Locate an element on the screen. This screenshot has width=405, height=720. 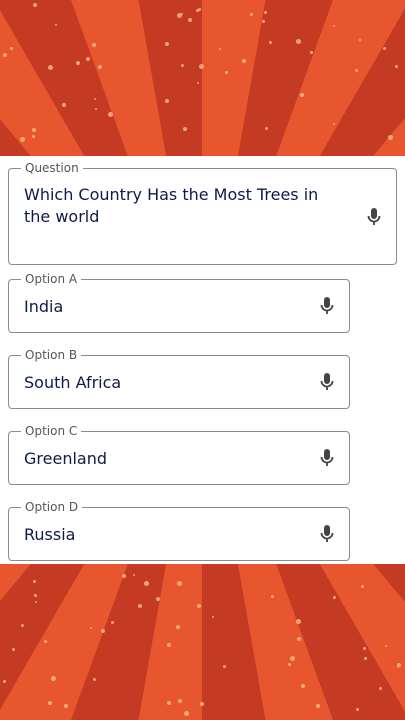
option-d-label: Option D is located at coordinates (52, 507).